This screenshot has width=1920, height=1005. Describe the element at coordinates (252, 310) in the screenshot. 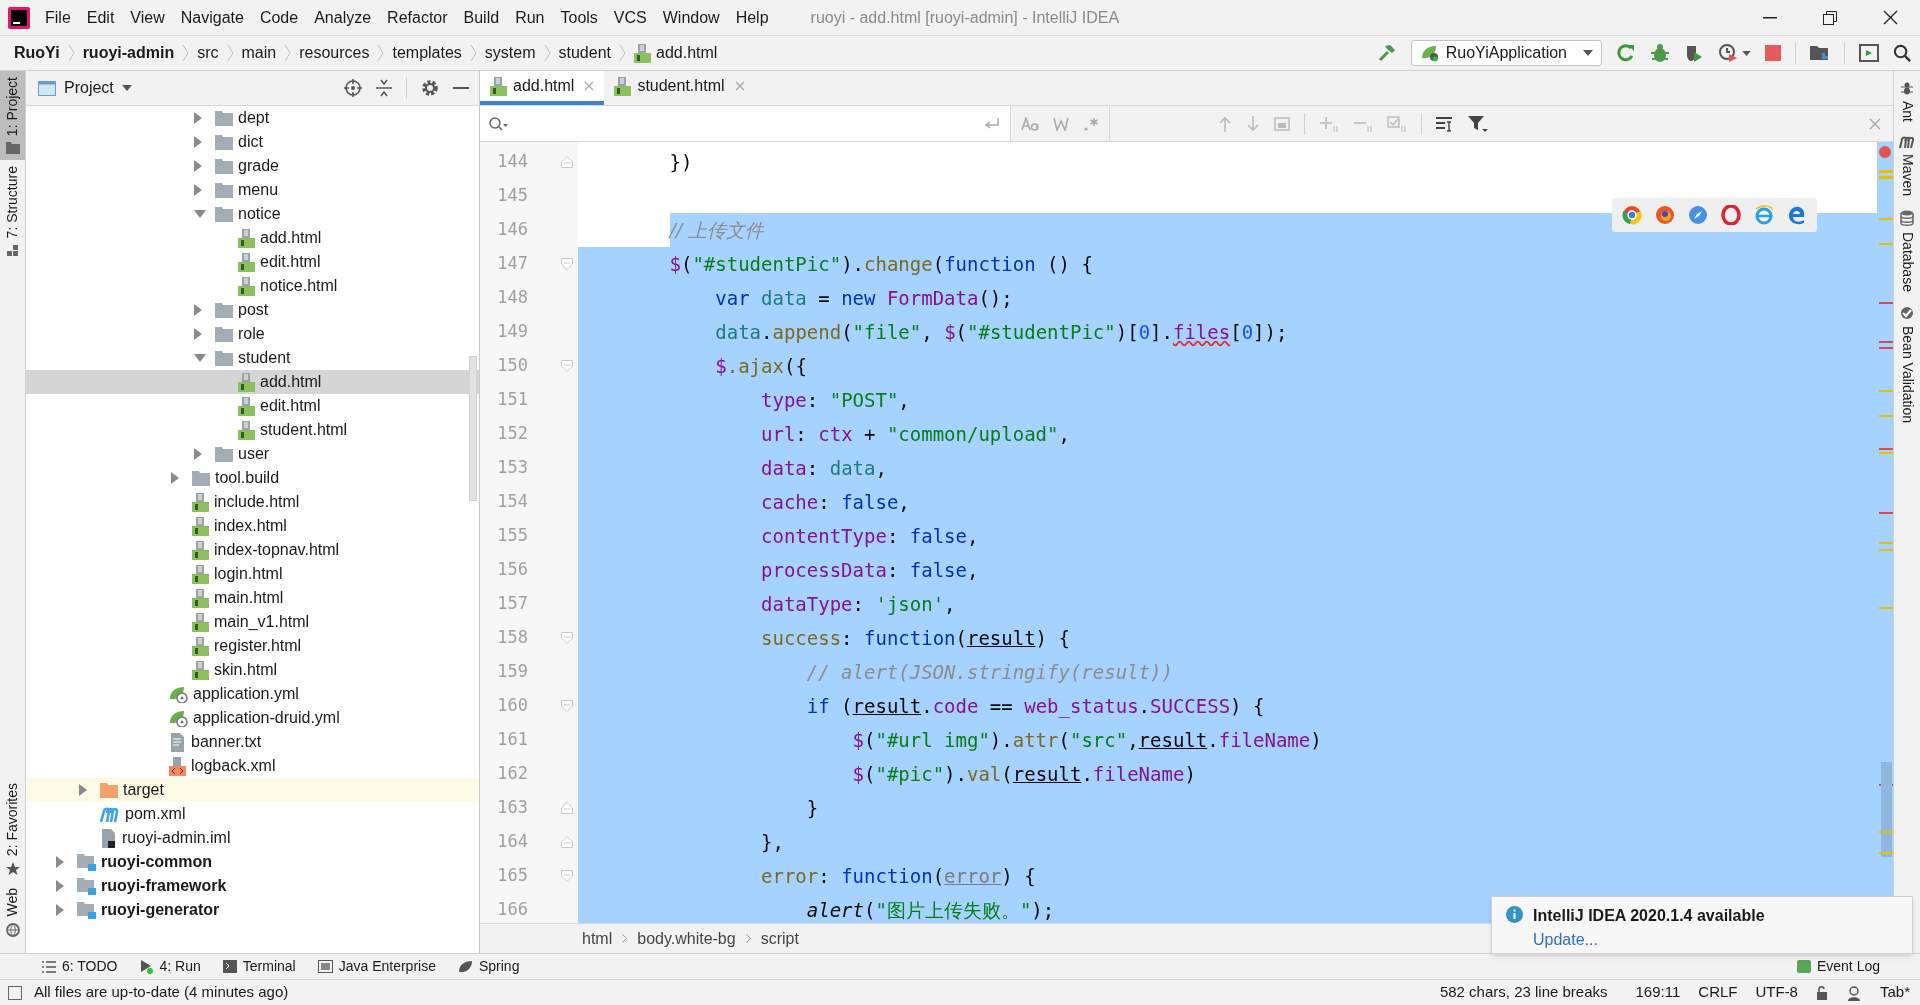

I see `tree-item: post` at that location.